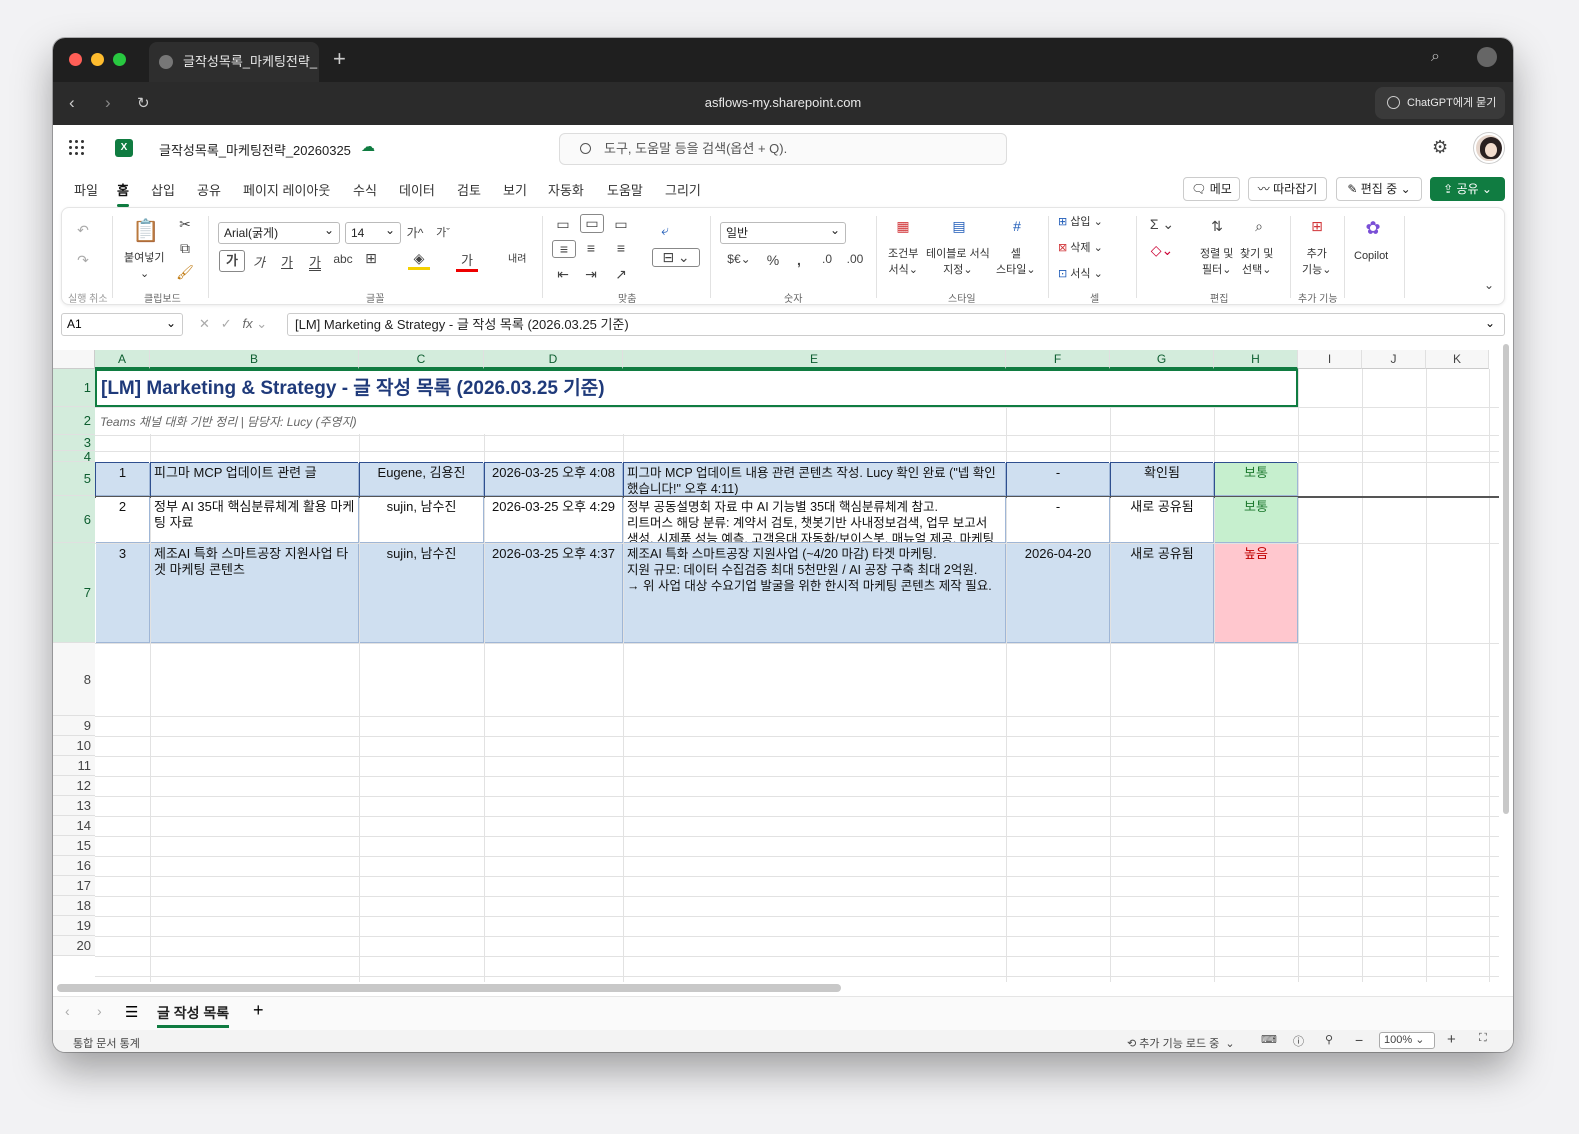 This screenshot has width=1579, height=1134. I want to click on cut-icon: ✂, so click(185, 224).